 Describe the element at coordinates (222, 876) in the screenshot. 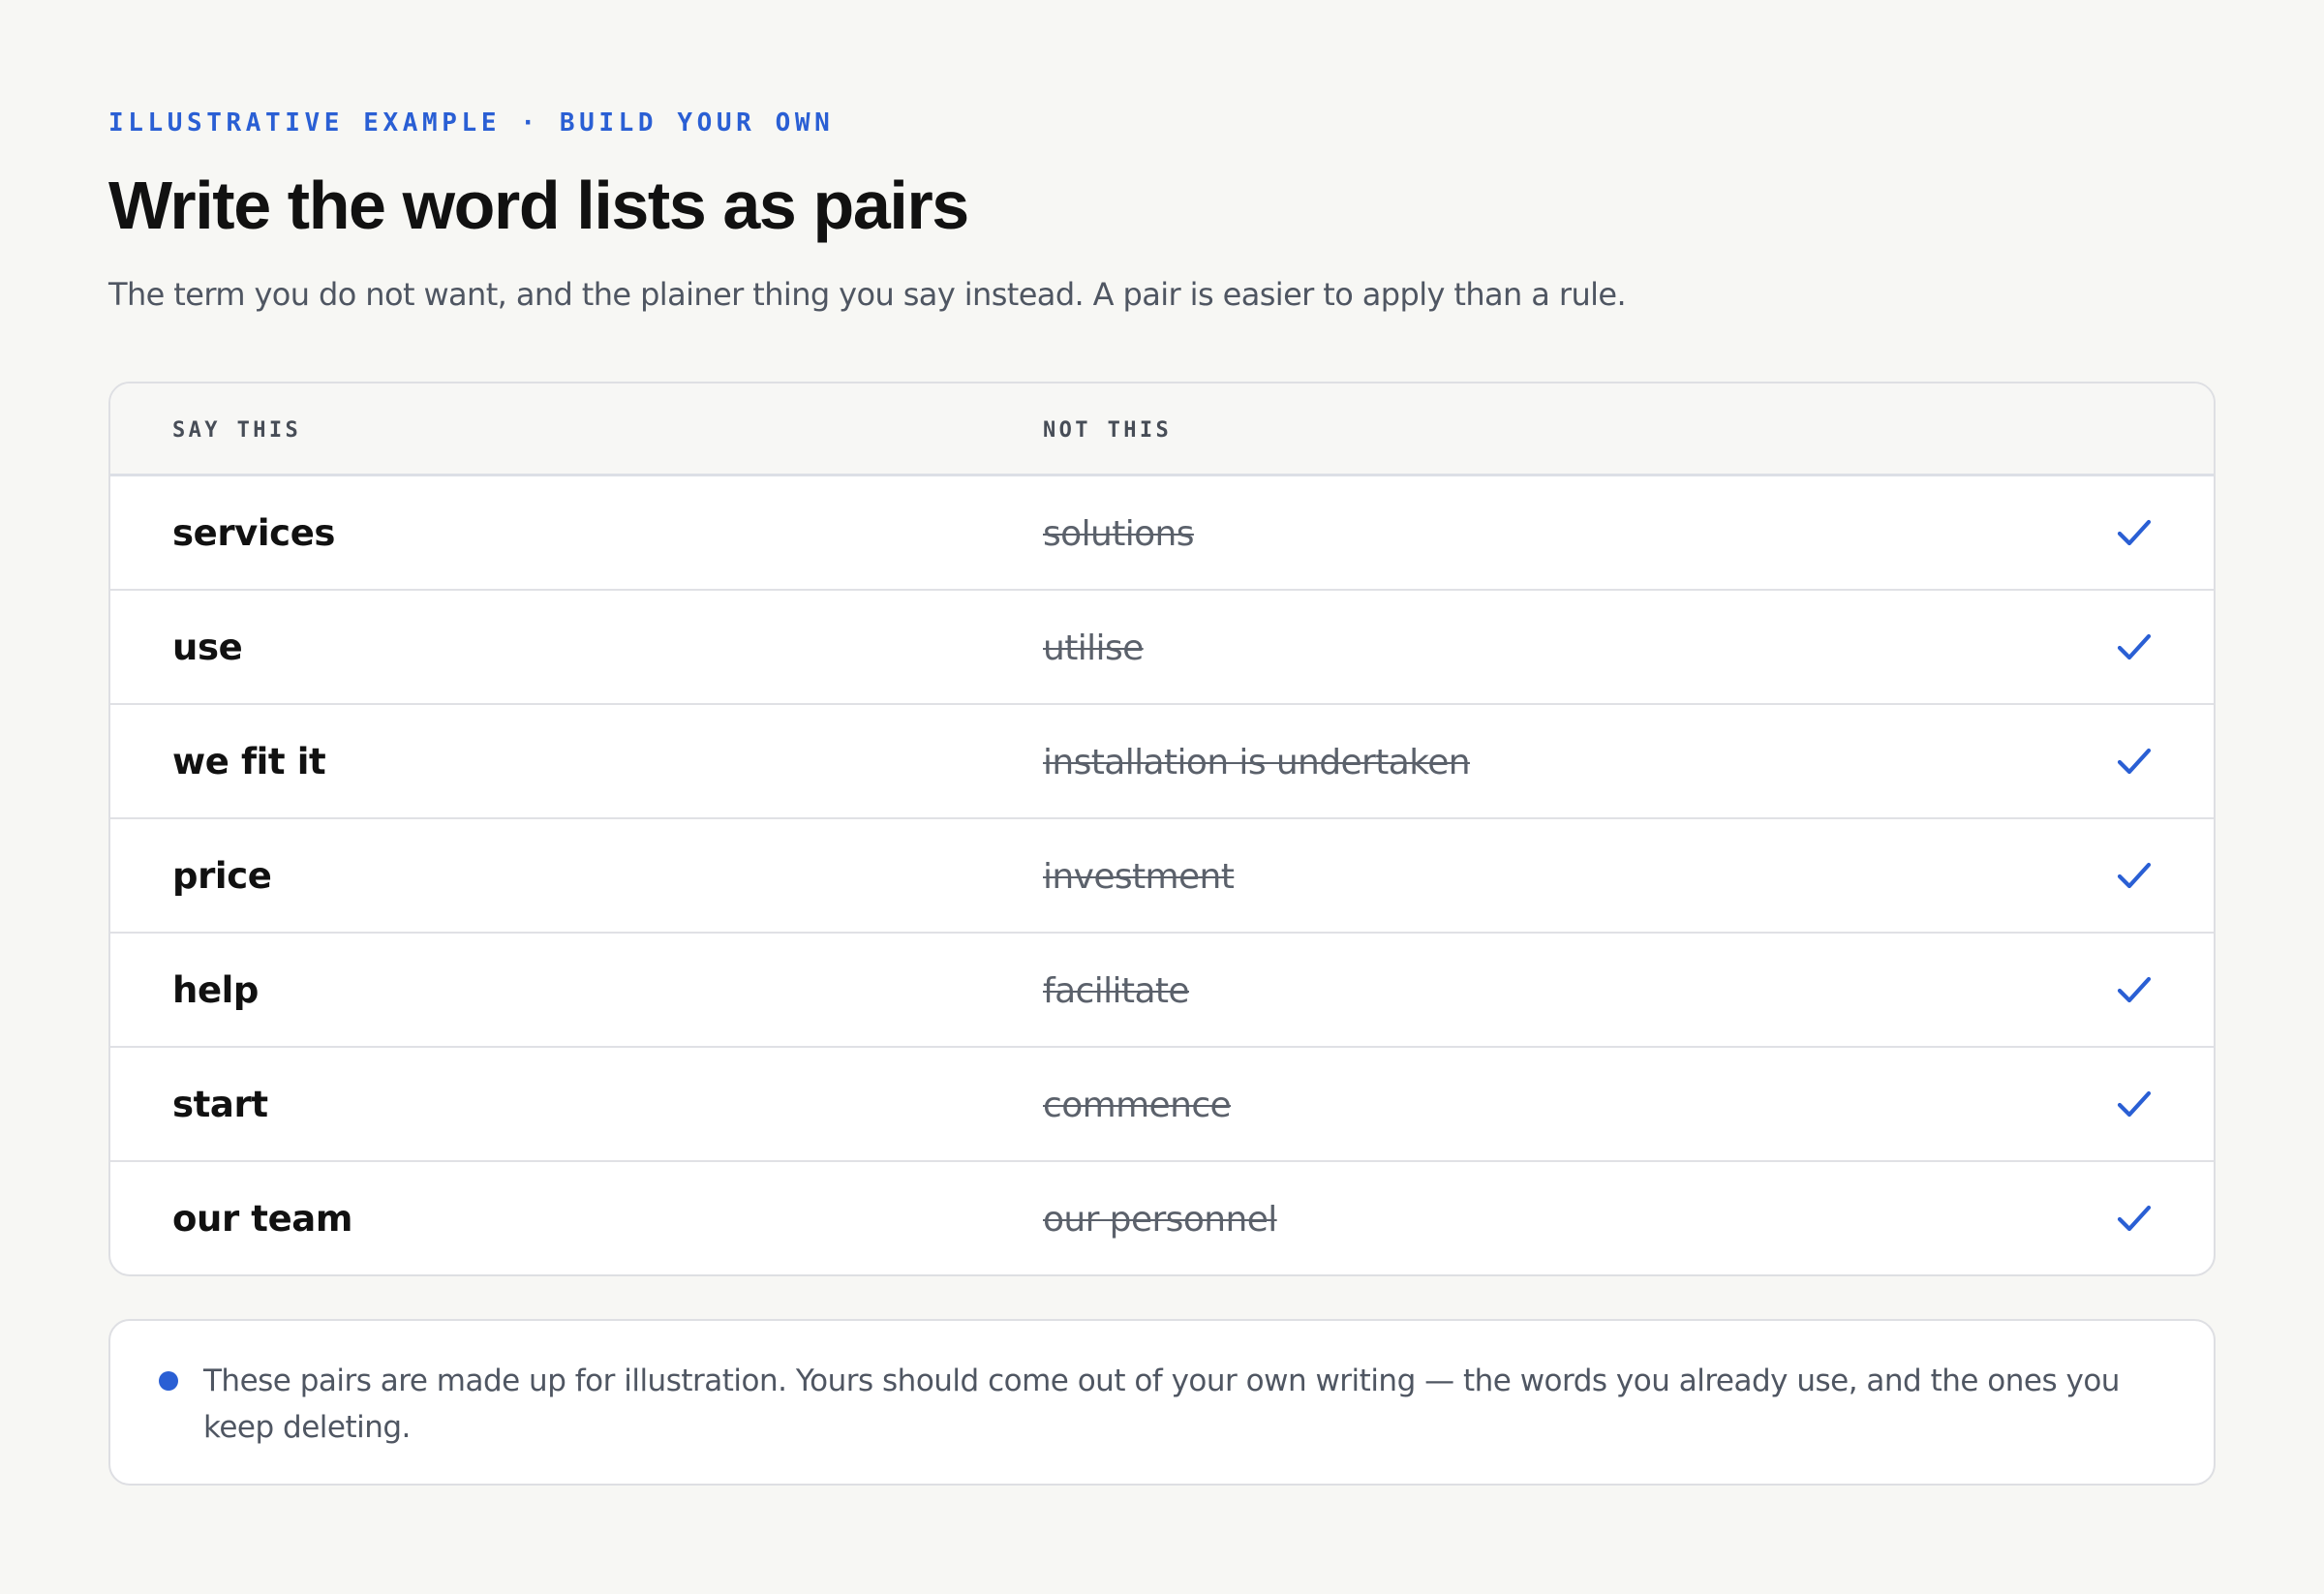

I see `say-this-term: price` at that location.